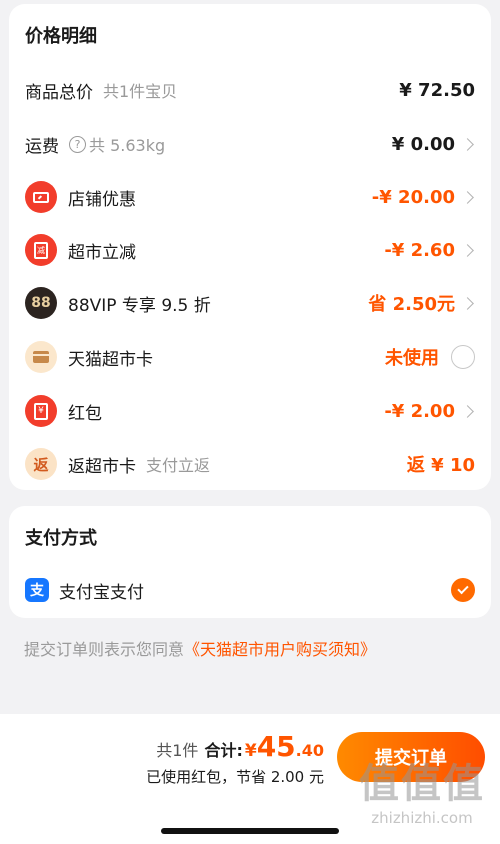  I want to click on market-cut-label: 超市立减, so click(102, 252).